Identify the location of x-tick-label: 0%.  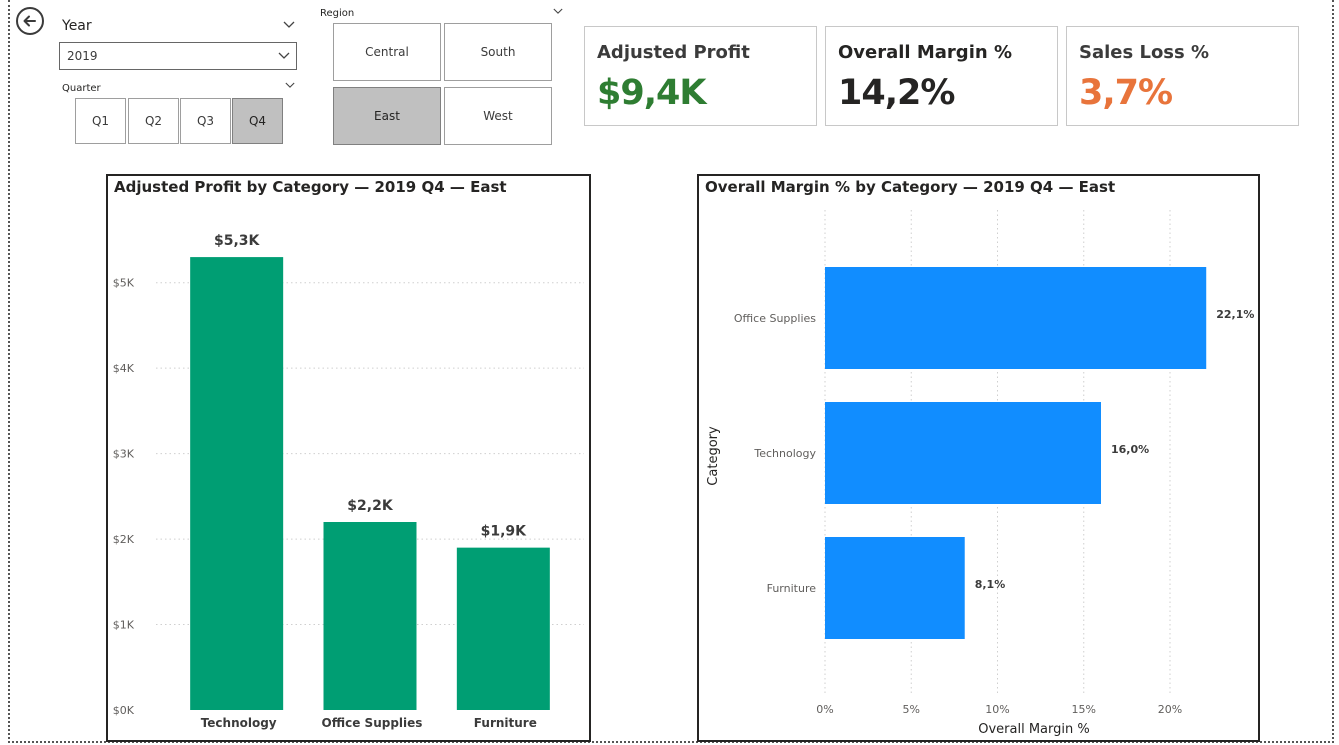
(824, 709).